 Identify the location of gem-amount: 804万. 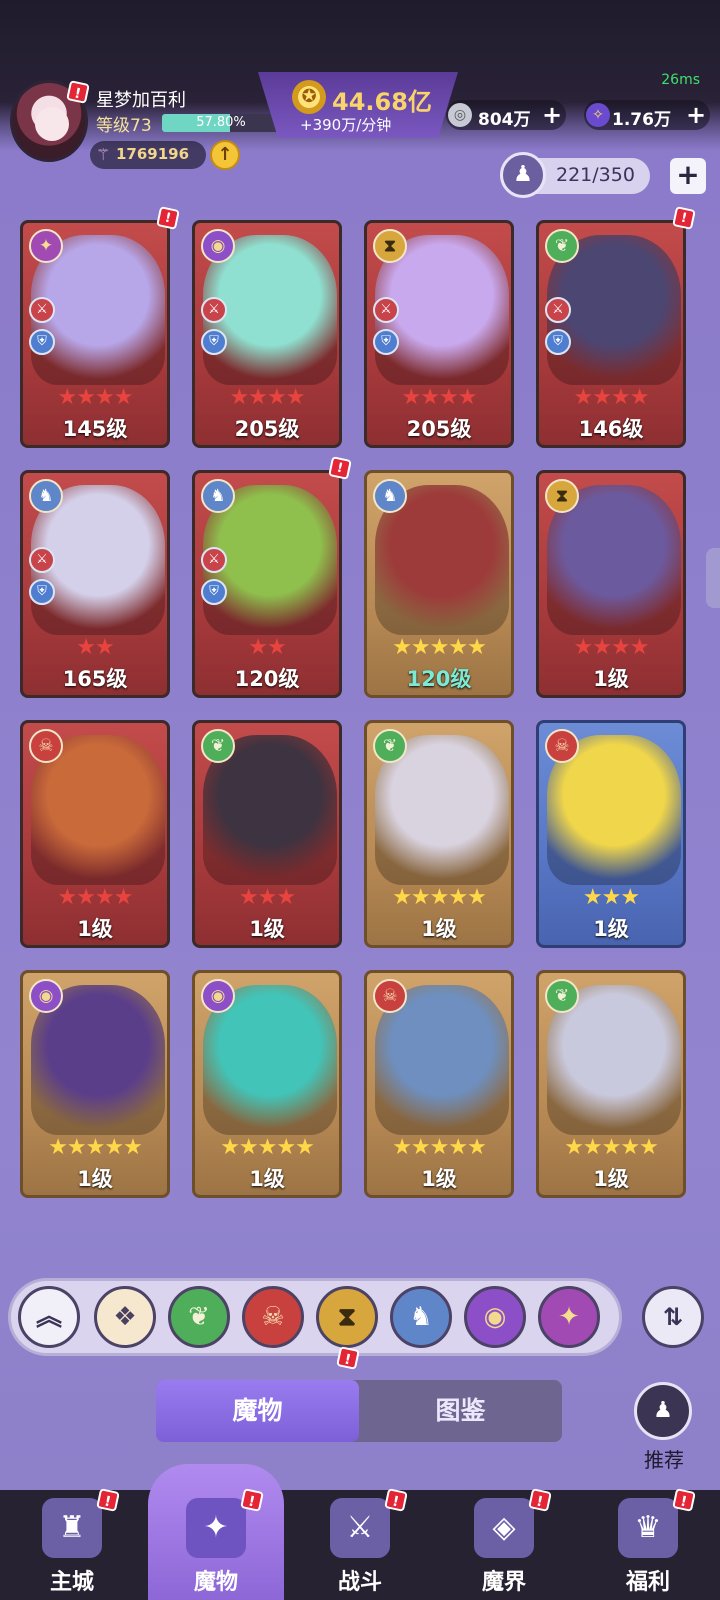
(504, 120).